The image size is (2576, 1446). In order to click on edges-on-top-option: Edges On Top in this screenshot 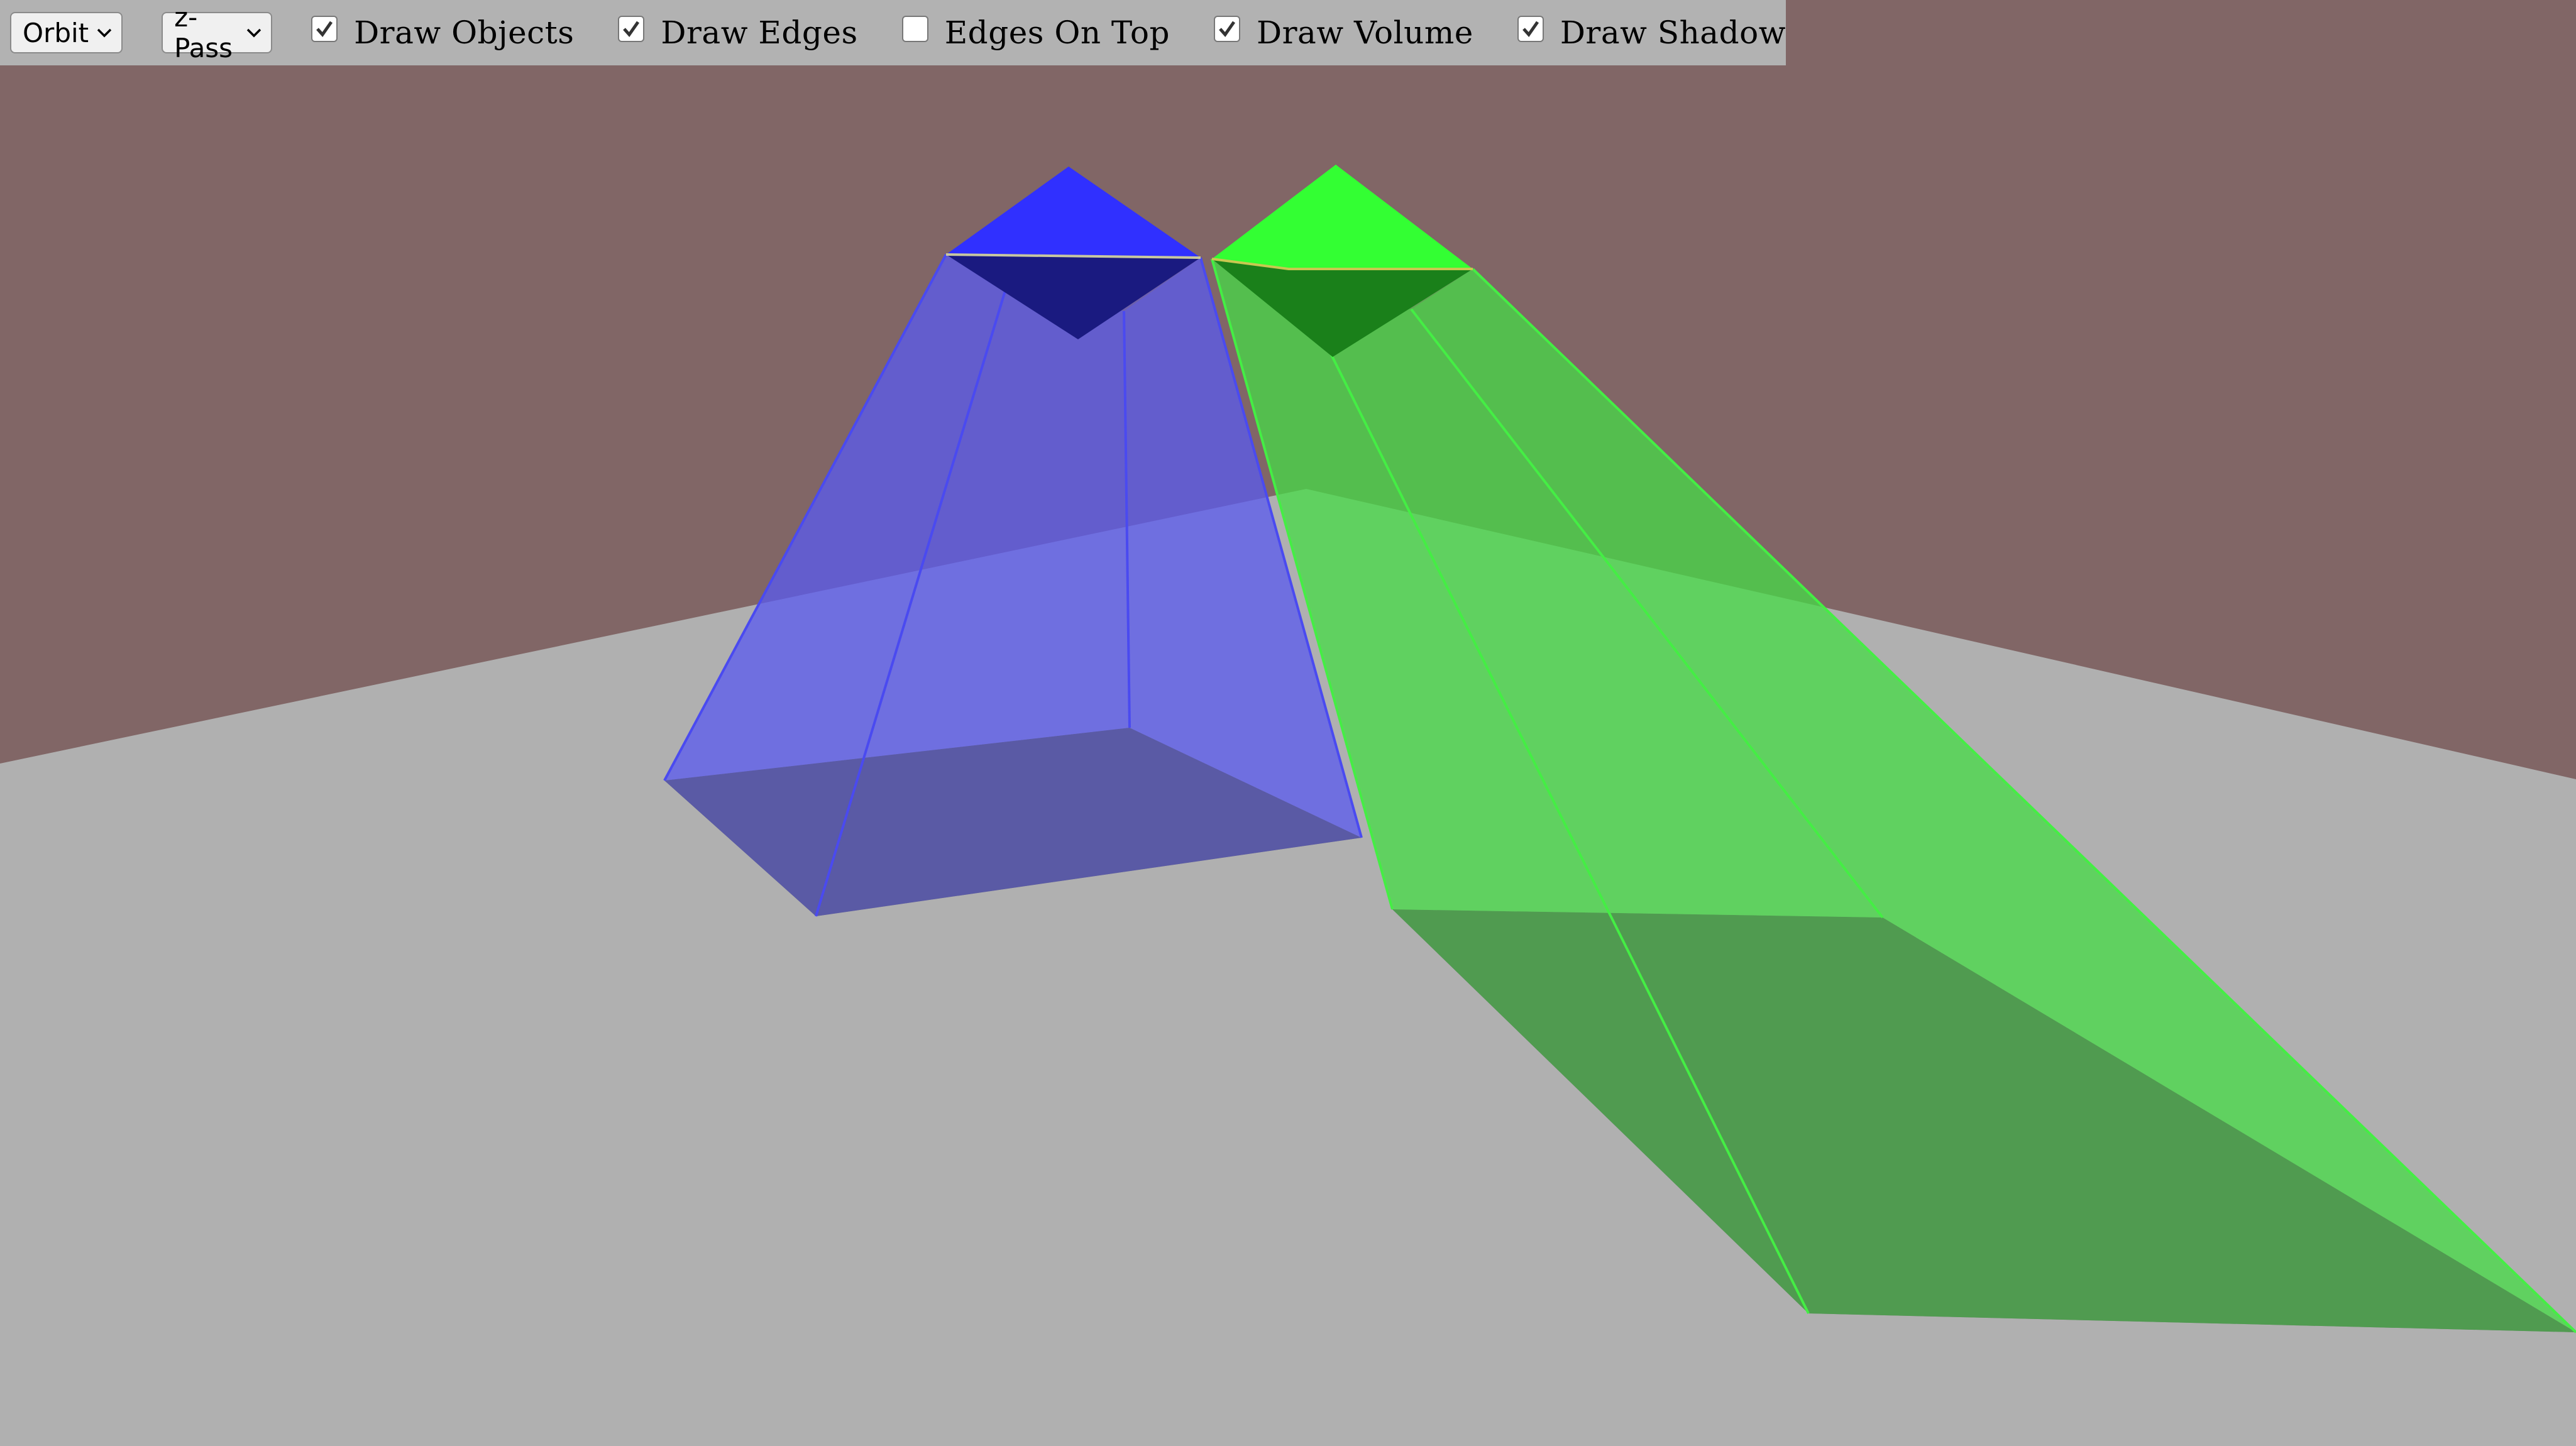, I will do `click(1036, 32)`.